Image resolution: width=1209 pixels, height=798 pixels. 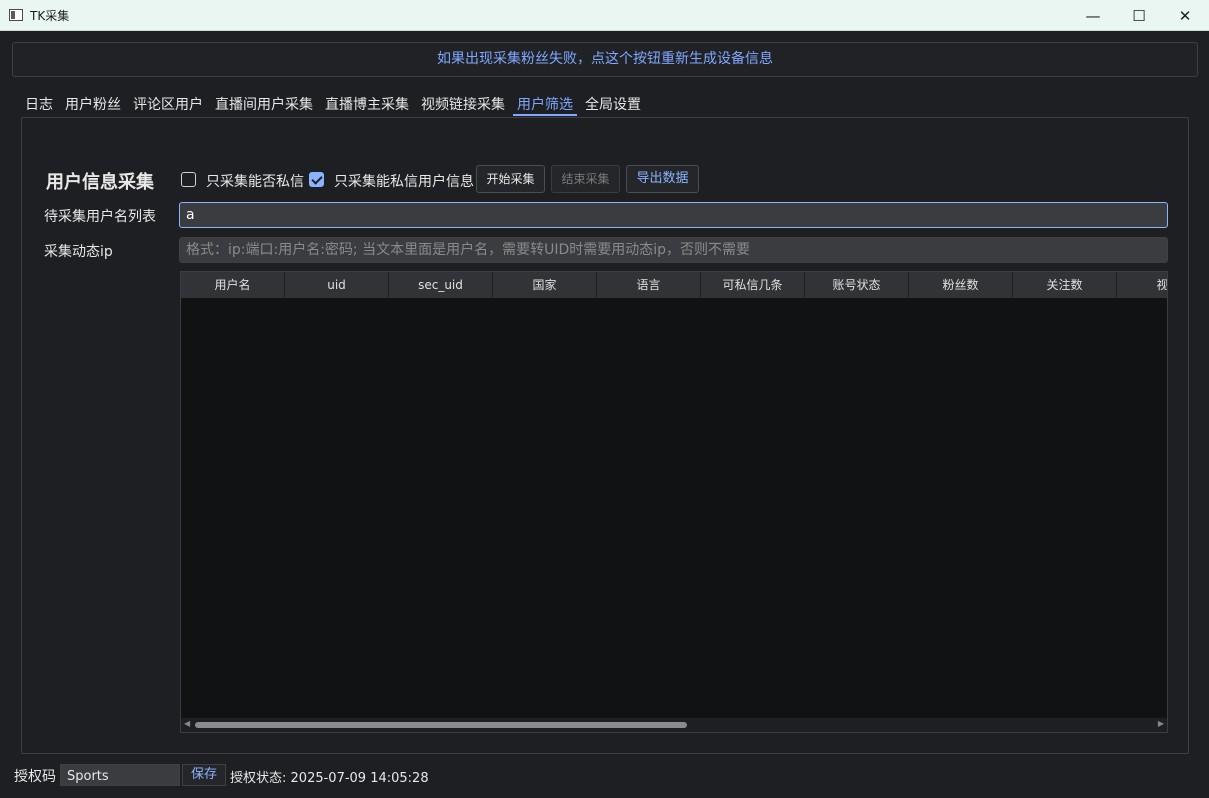 I want to click on tab-live-streamers: 直播博主采集, so click(x=367, y=103).